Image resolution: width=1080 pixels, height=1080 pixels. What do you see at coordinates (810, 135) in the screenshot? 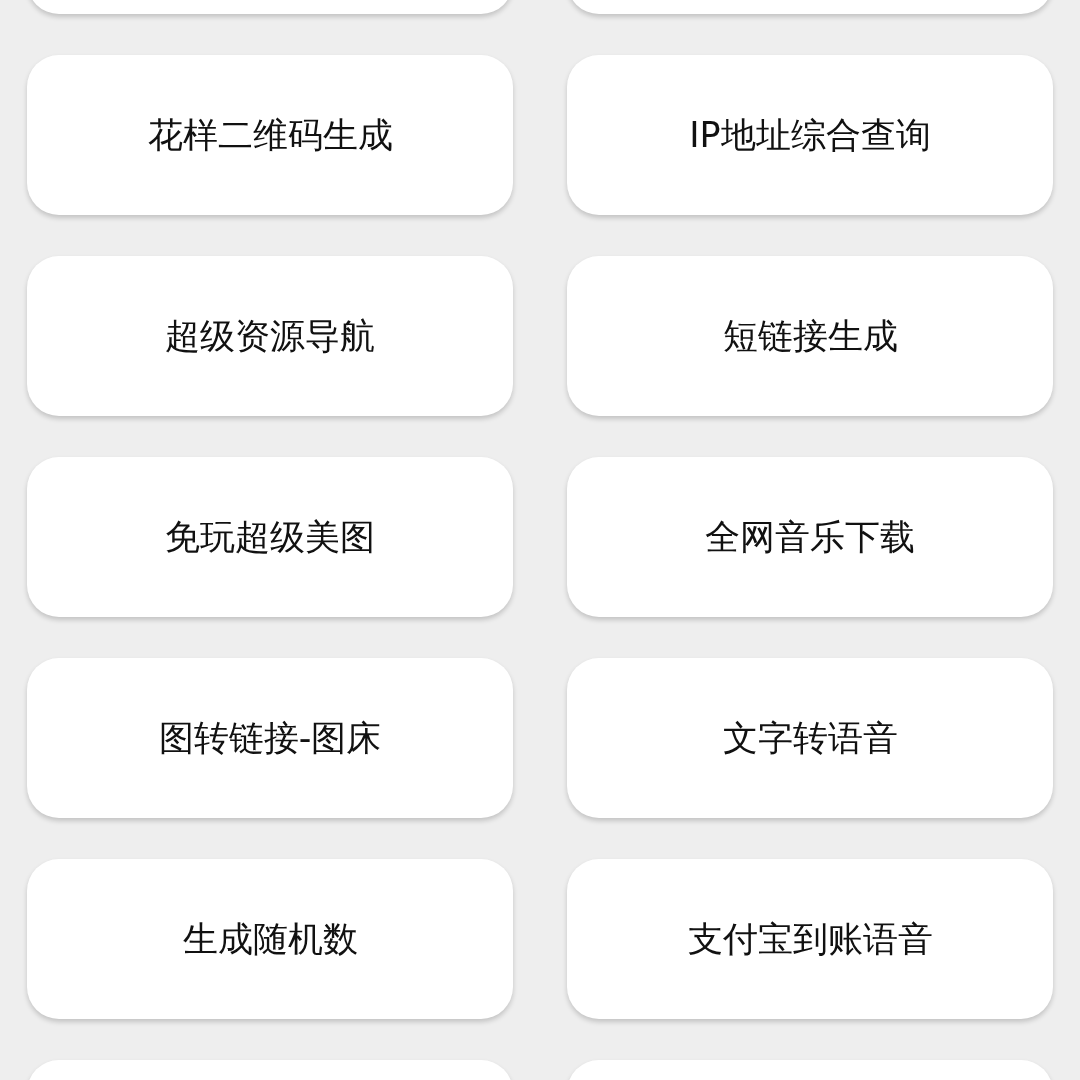
I see `tool-button: IP地址综合查询` at bounding box center [810, 135].